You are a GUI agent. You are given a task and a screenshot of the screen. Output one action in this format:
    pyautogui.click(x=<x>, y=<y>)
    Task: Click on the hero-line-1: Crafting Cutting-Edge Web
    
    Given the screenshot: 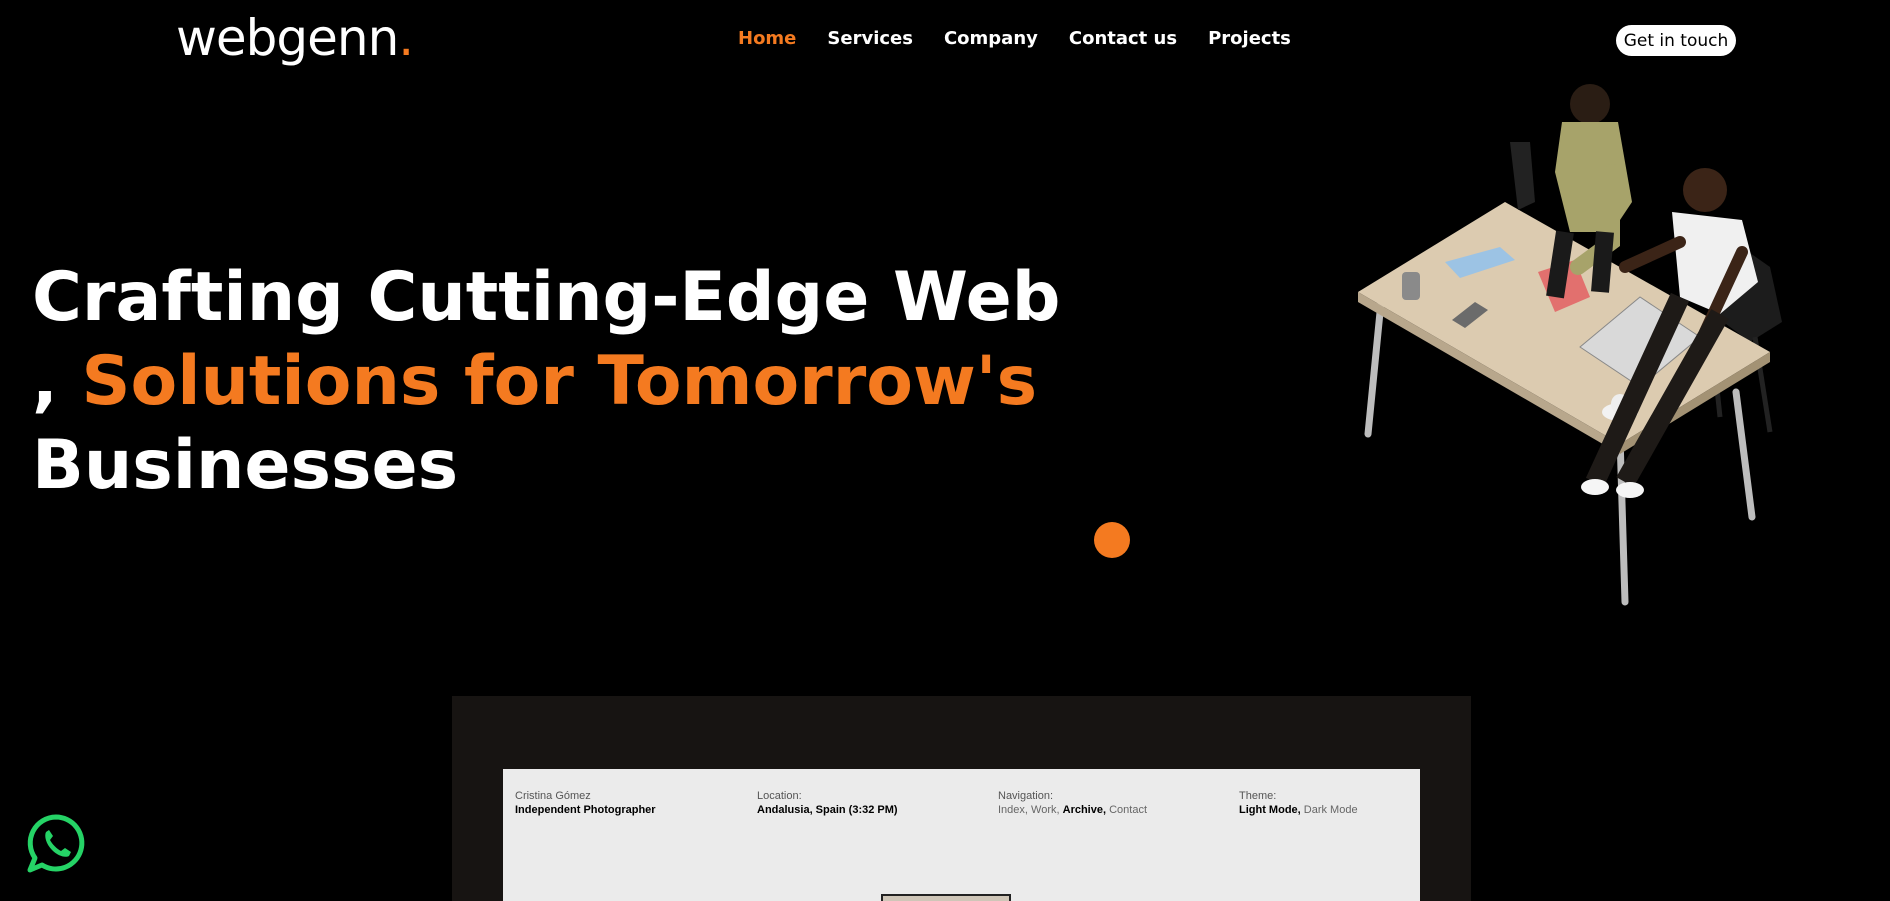 What is the action you would take?
    pyautogui.click(x=546, y=297)
    